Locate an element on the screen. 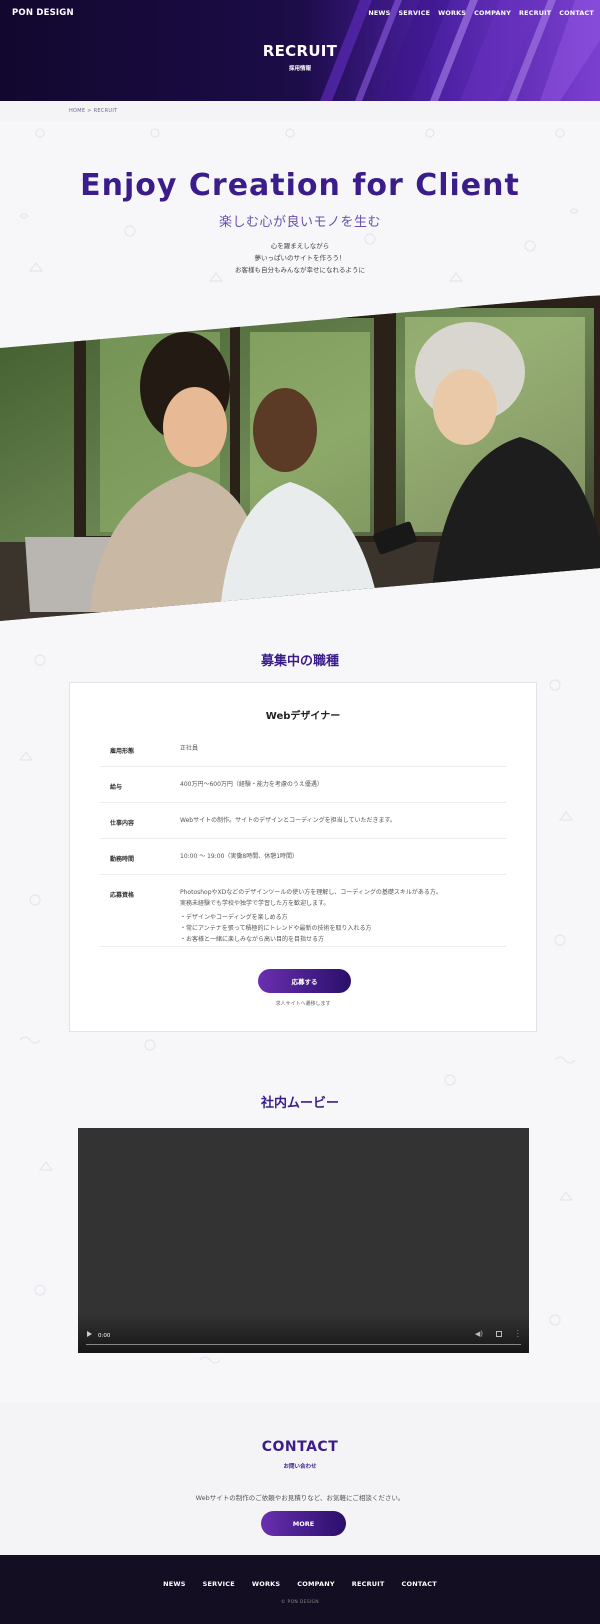  play-icon is located at coordinates (89, 1334).